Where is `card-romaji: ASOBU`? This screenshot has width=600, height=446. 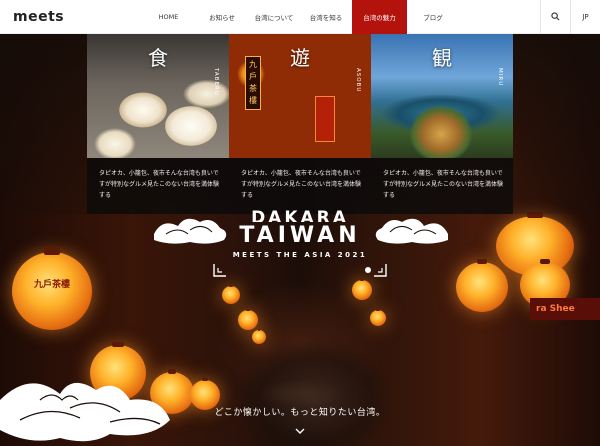
card-romaji: ASOBU is located at coordinates (358, 80).